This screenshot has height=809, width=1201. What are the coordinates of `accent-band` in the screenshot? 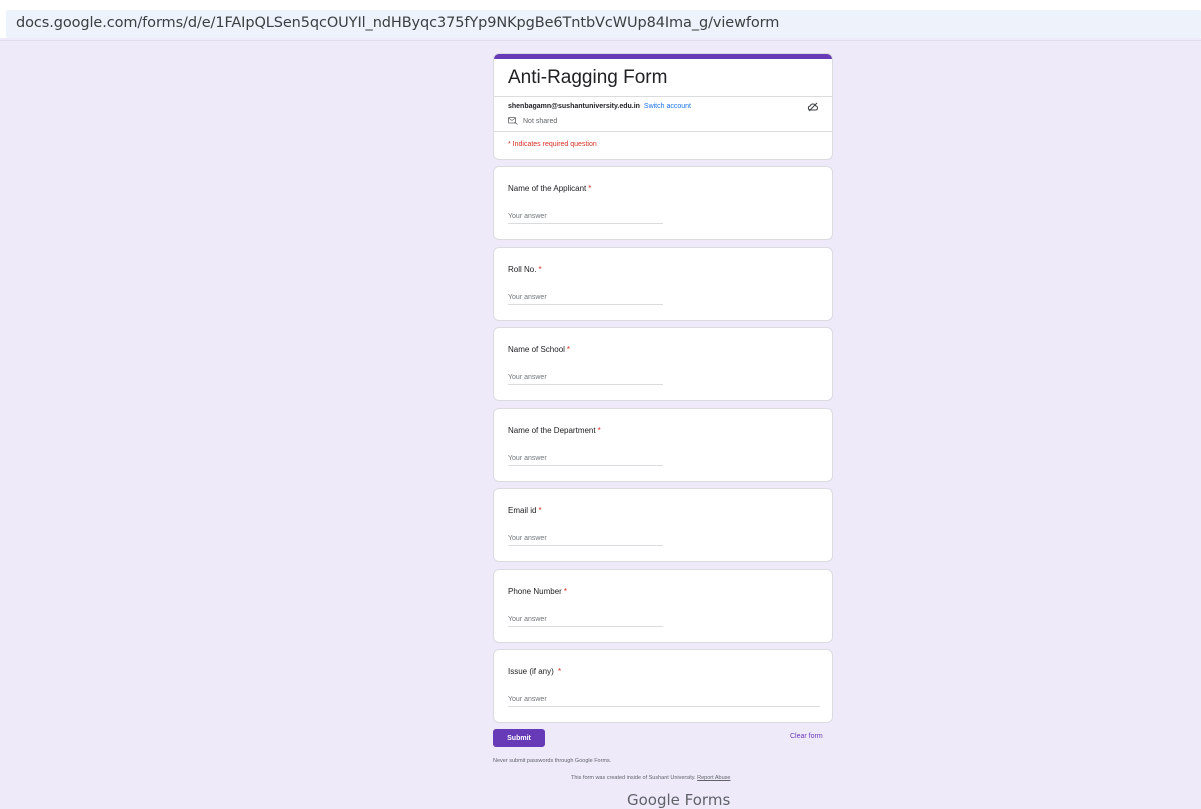 It's located at (663, 56).